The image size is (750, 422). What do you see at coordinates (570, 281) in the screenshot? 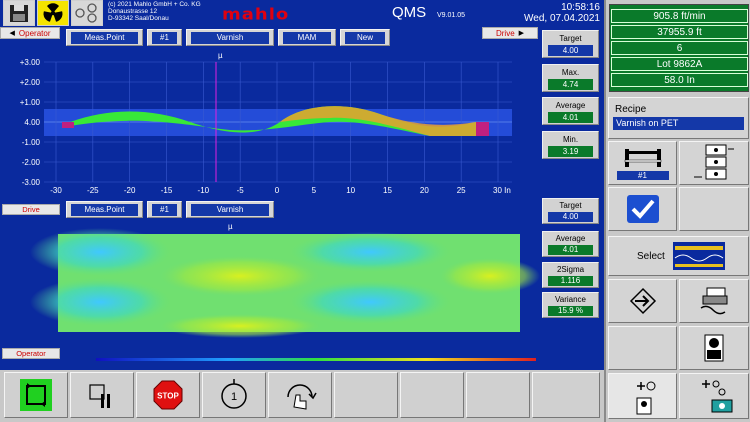
I see `two-sigma-stat-value: 1.116` at bounding box center [570, 281].